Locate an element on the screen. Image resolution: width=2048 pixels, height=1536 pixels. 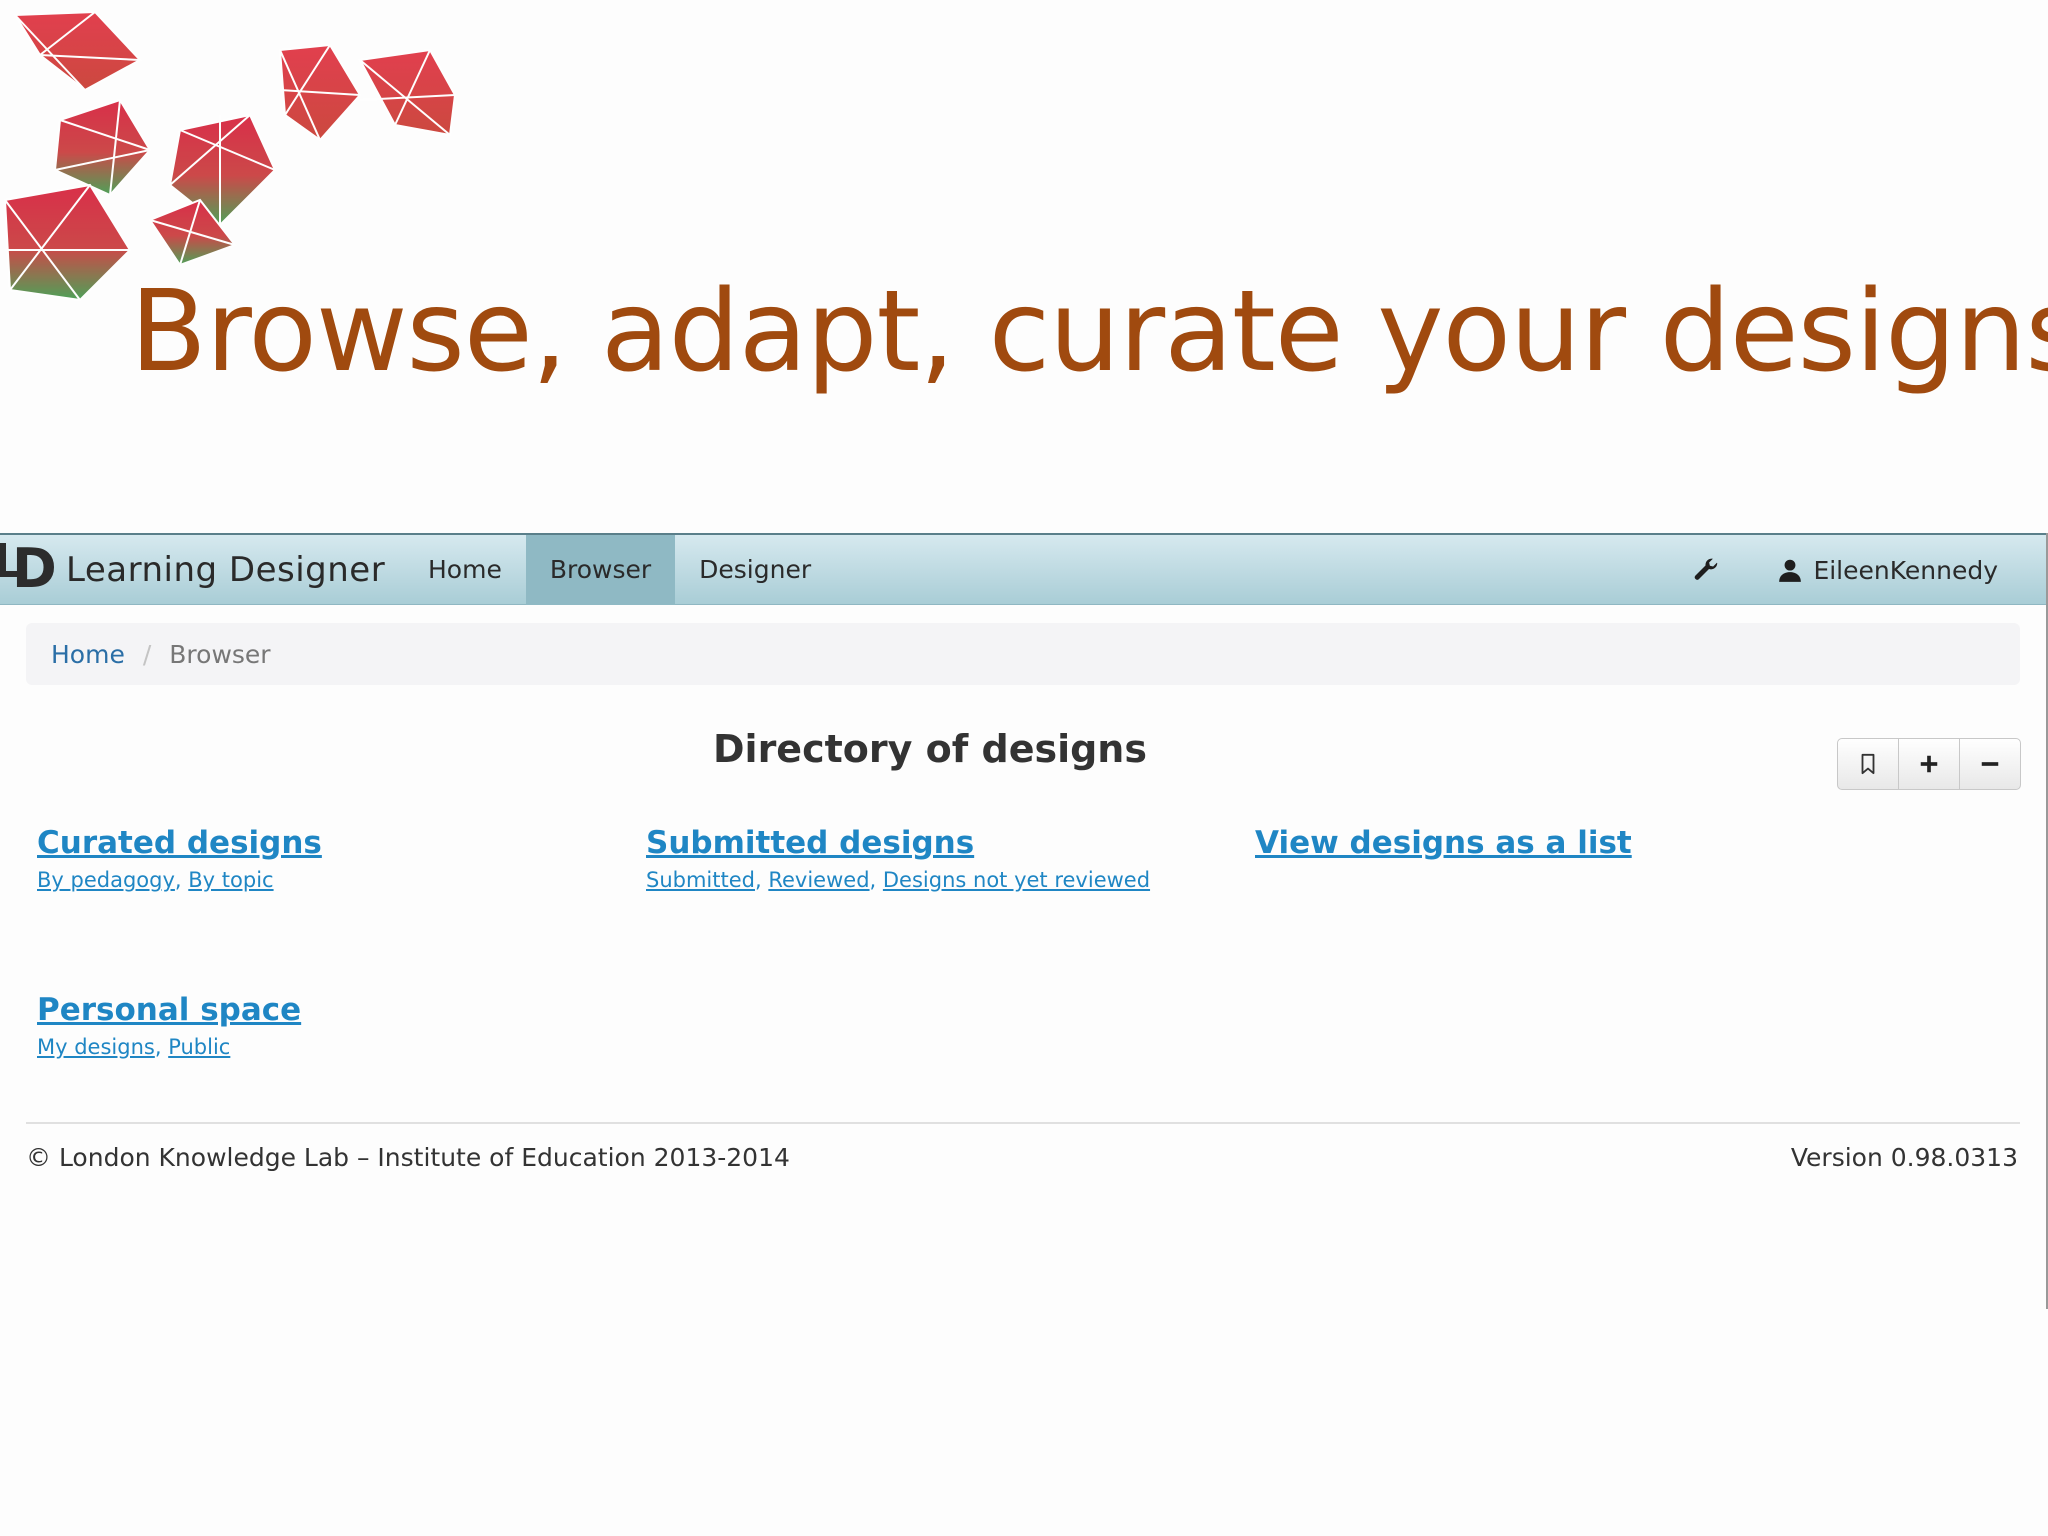
nav-right: EileenKennedy is located at coordinates (1844, 570).